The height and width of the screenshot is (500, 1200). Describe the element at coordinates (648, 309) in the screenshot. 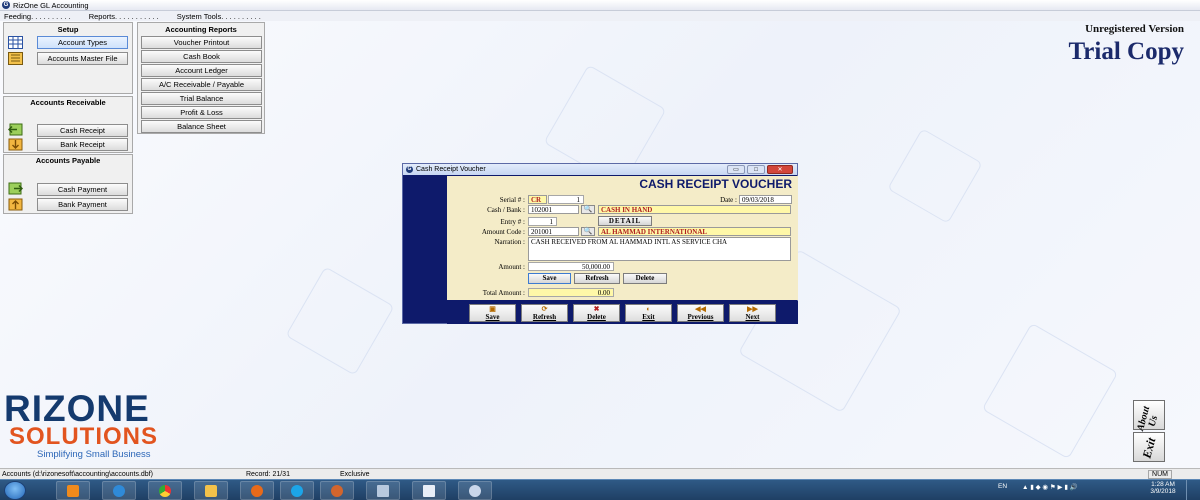

I see `exit-icon: ◐` at that location.